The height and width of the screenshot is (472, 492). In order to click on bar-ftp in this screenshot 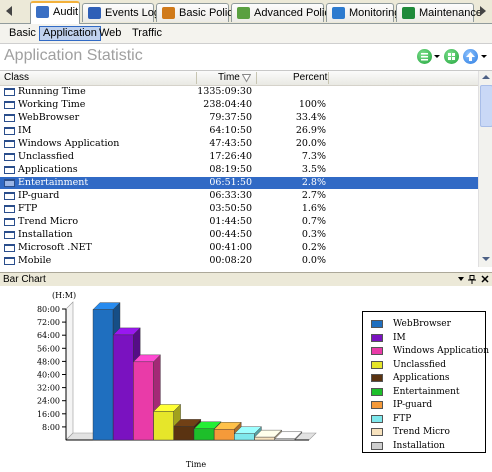, I will do `click(244, 437)`.